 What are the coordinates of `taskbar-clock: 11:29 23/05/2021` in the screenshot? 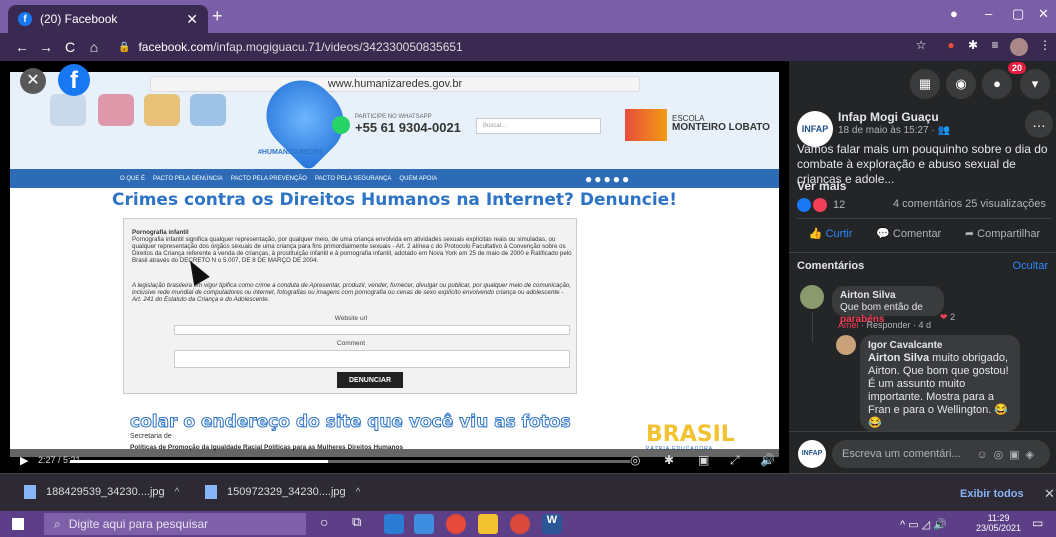 It's located at (998, 523).